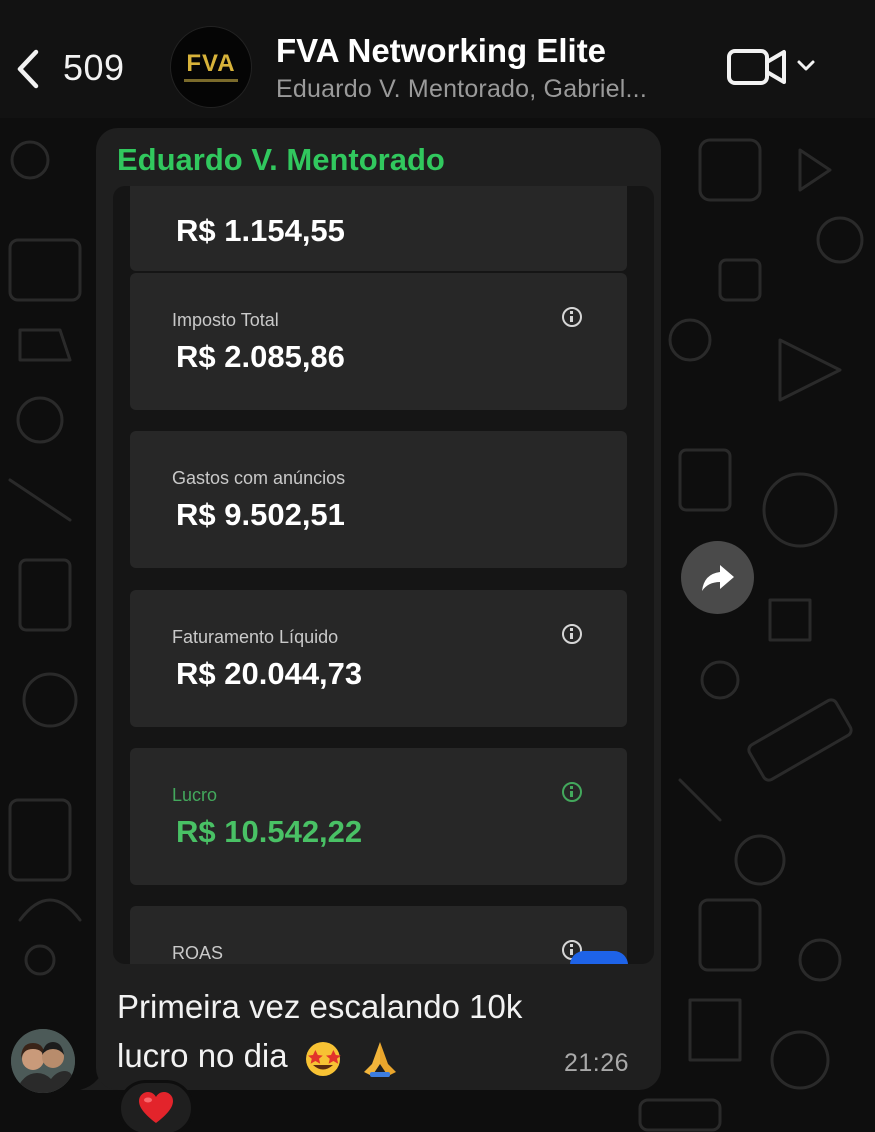 The height and width of the screenshot is (1132, 875). Describe the element at coordinates (378, 658) in the screenshot. I see `card-faturamento-liquido: Faturamento Líquido R$ 20.044,73` at that location.